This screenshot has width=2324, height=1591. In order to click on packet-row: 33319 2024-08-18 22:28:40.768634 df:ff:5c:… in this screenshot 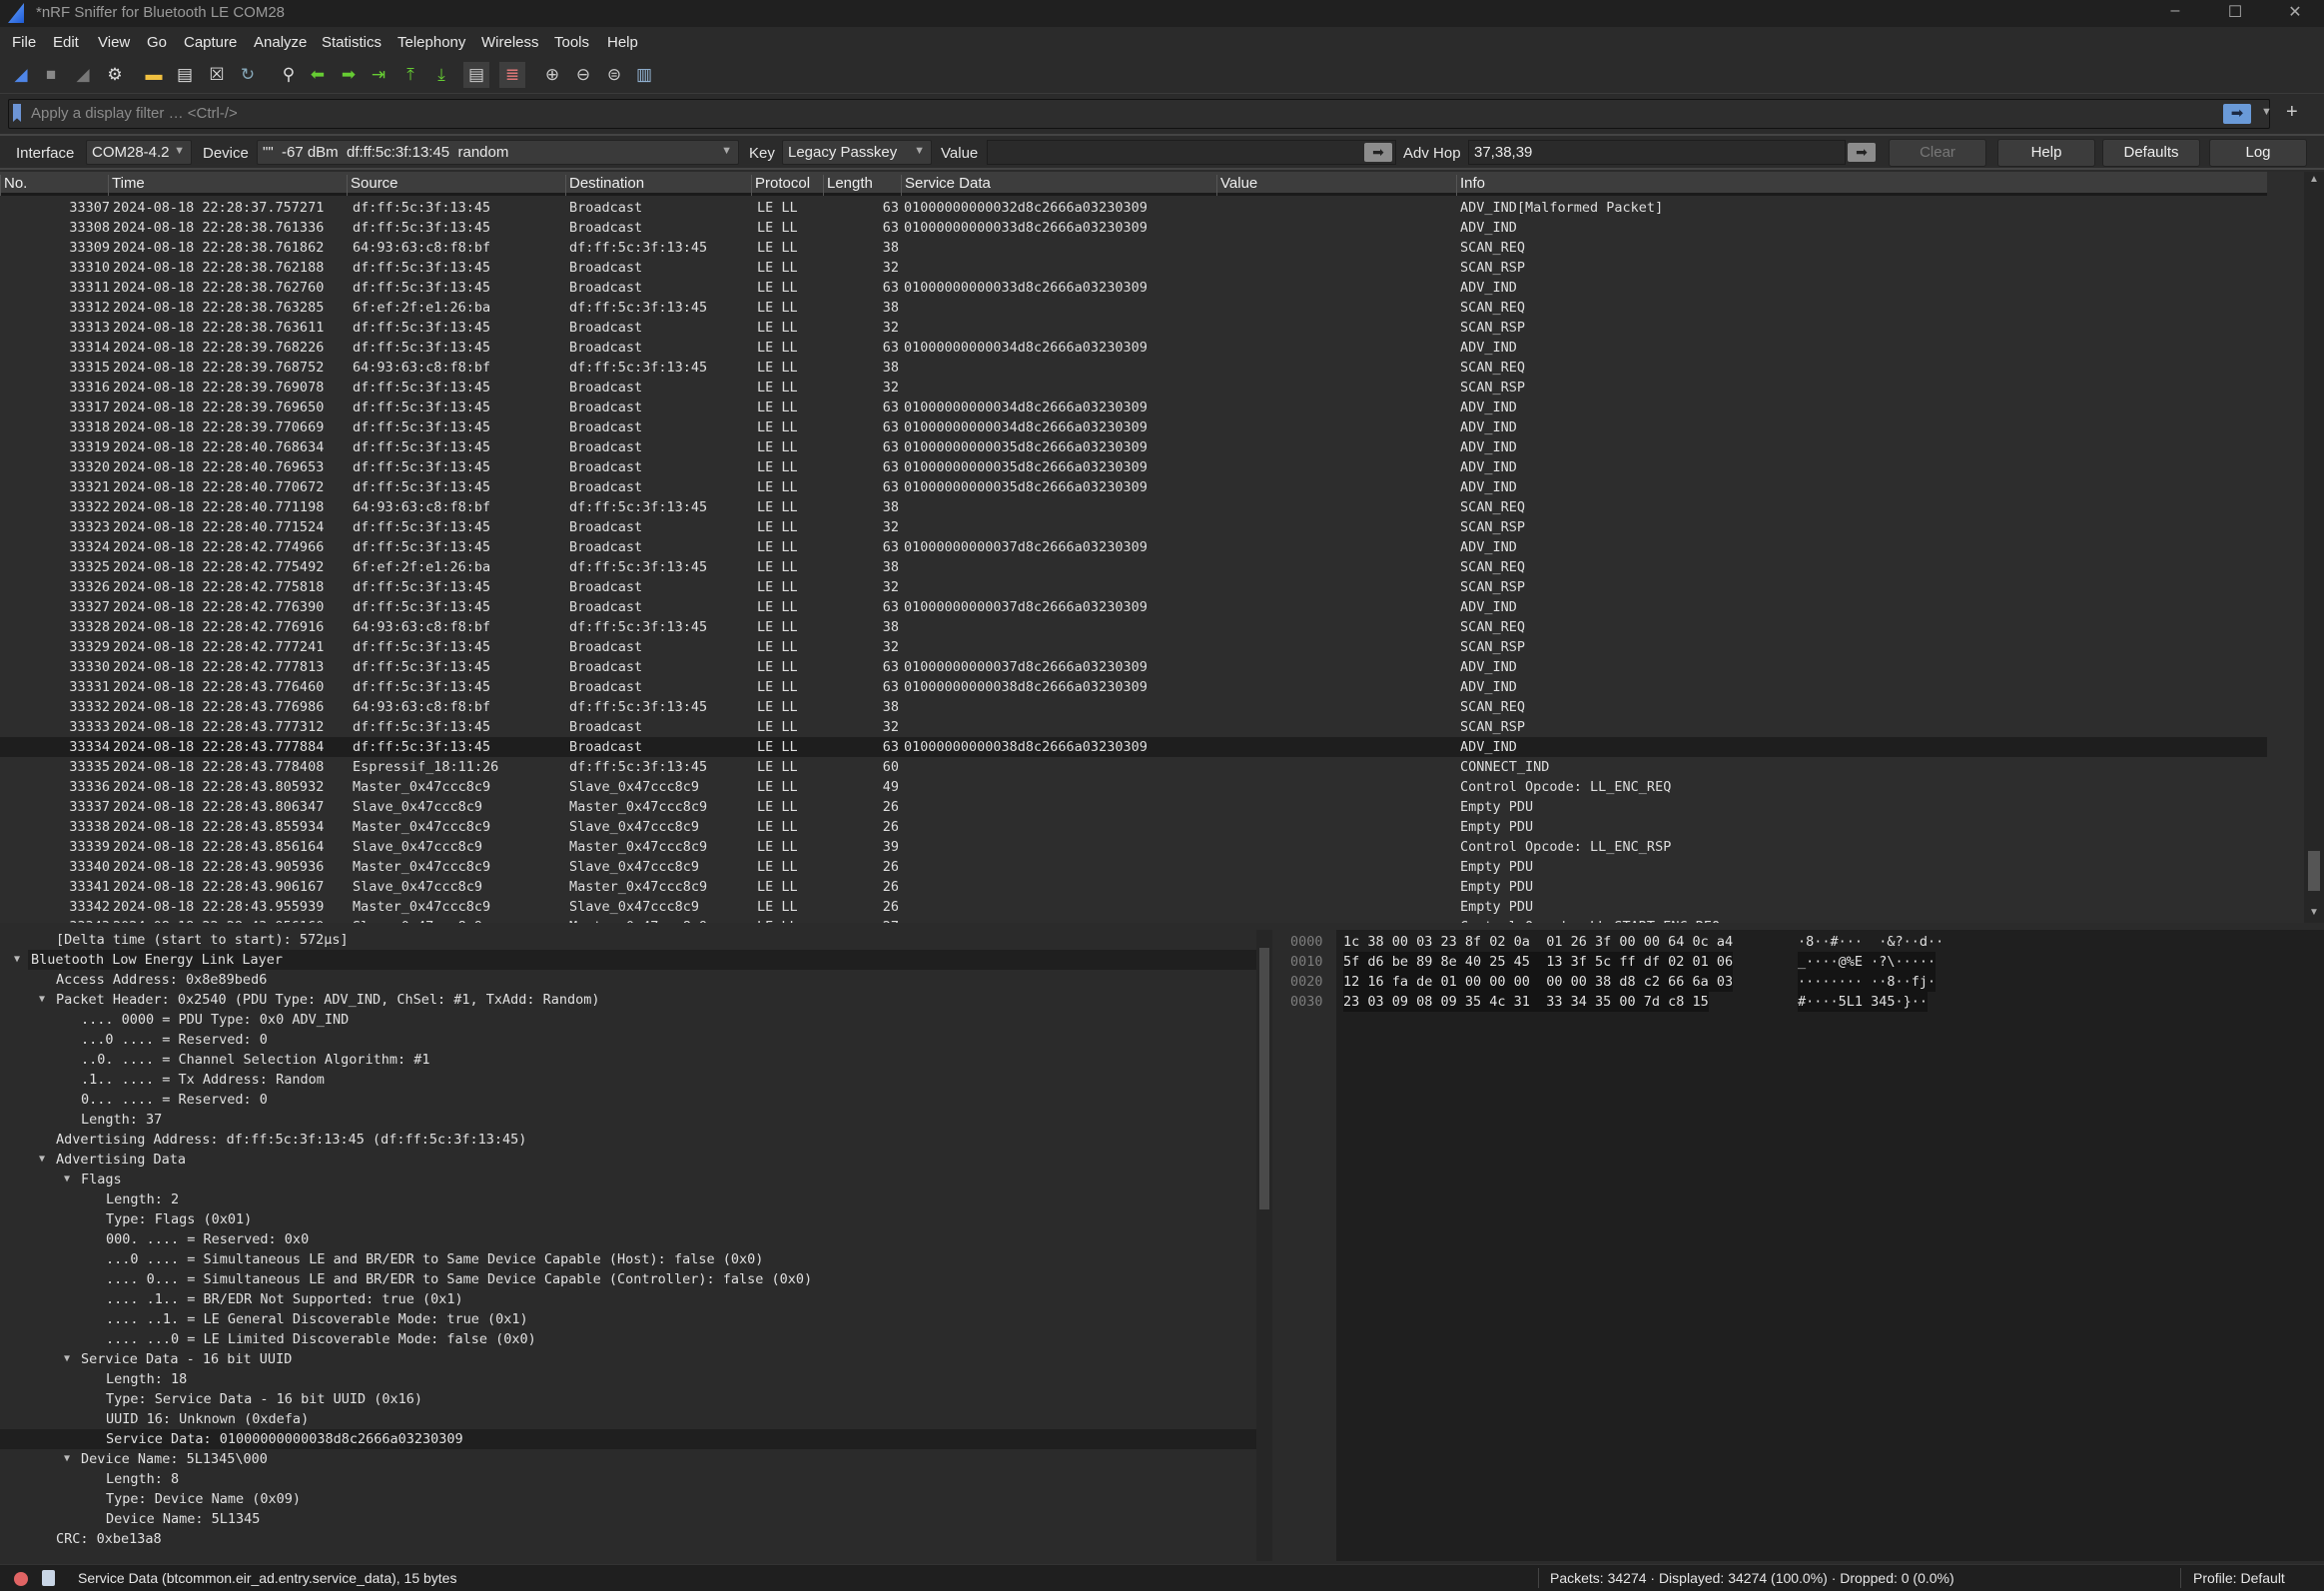, I will do `click(1133, 447)`.